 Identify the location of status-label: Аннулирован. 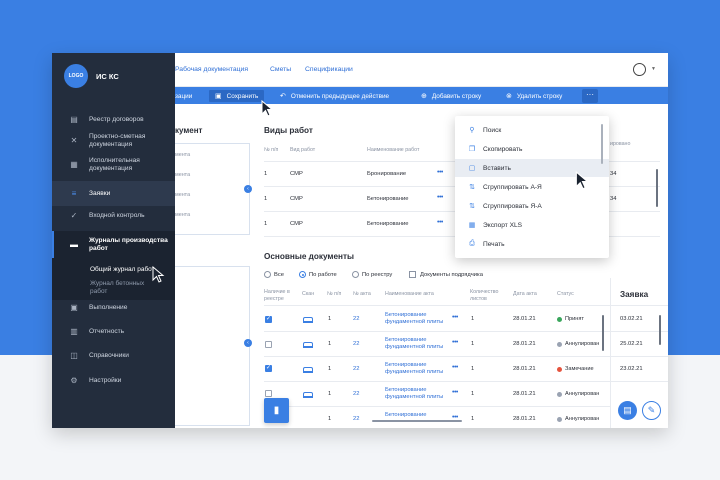
(582, 394).